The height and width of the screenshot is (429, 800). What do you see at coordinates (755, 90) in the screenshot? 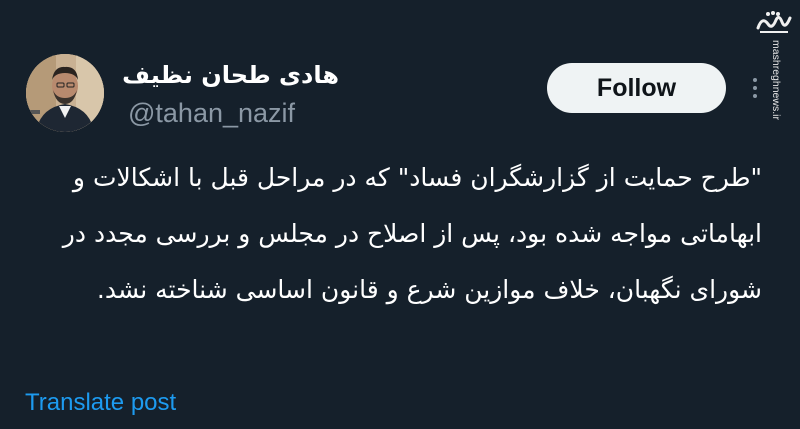
I see `more-horizontal-icon` at bounding box center [755, 90].